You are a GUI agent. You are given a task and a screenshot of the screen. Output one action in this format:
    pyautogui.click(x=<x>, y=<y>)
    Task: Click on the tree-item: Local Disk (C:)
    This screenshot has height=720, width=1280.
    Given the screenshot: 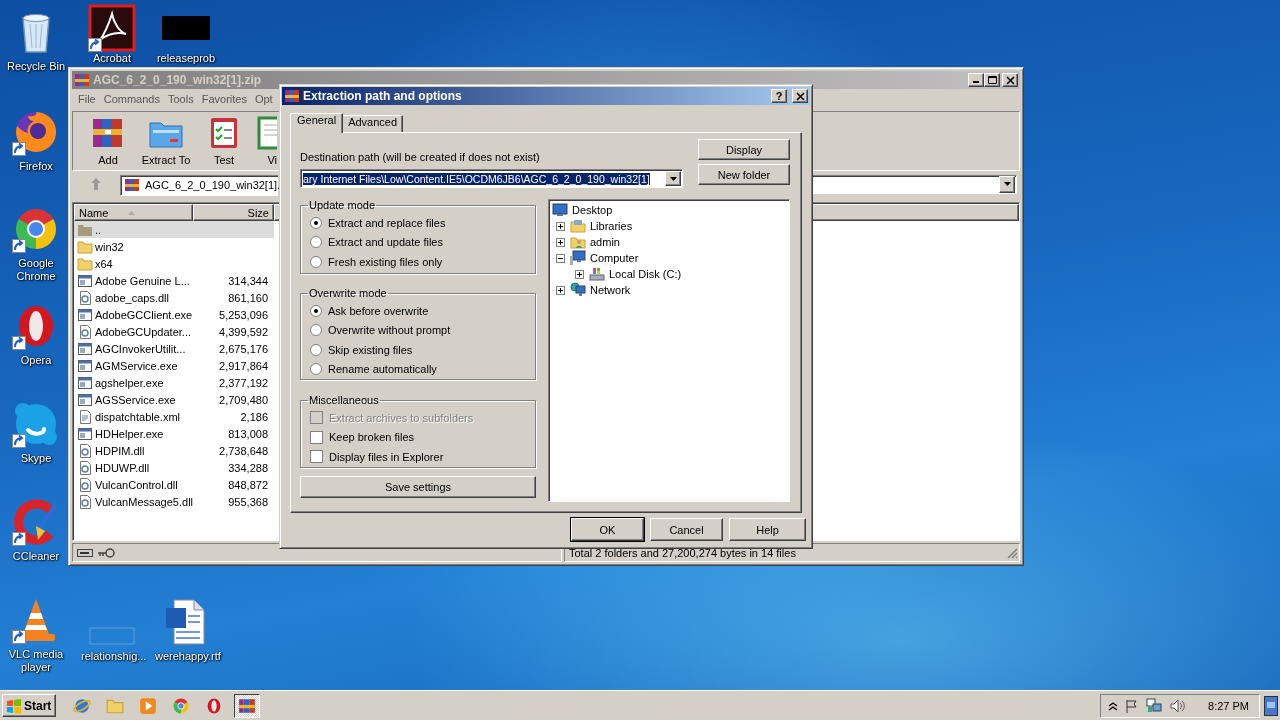 What is the action you would take?
    pyautogui.click(x=645, y=274)
    